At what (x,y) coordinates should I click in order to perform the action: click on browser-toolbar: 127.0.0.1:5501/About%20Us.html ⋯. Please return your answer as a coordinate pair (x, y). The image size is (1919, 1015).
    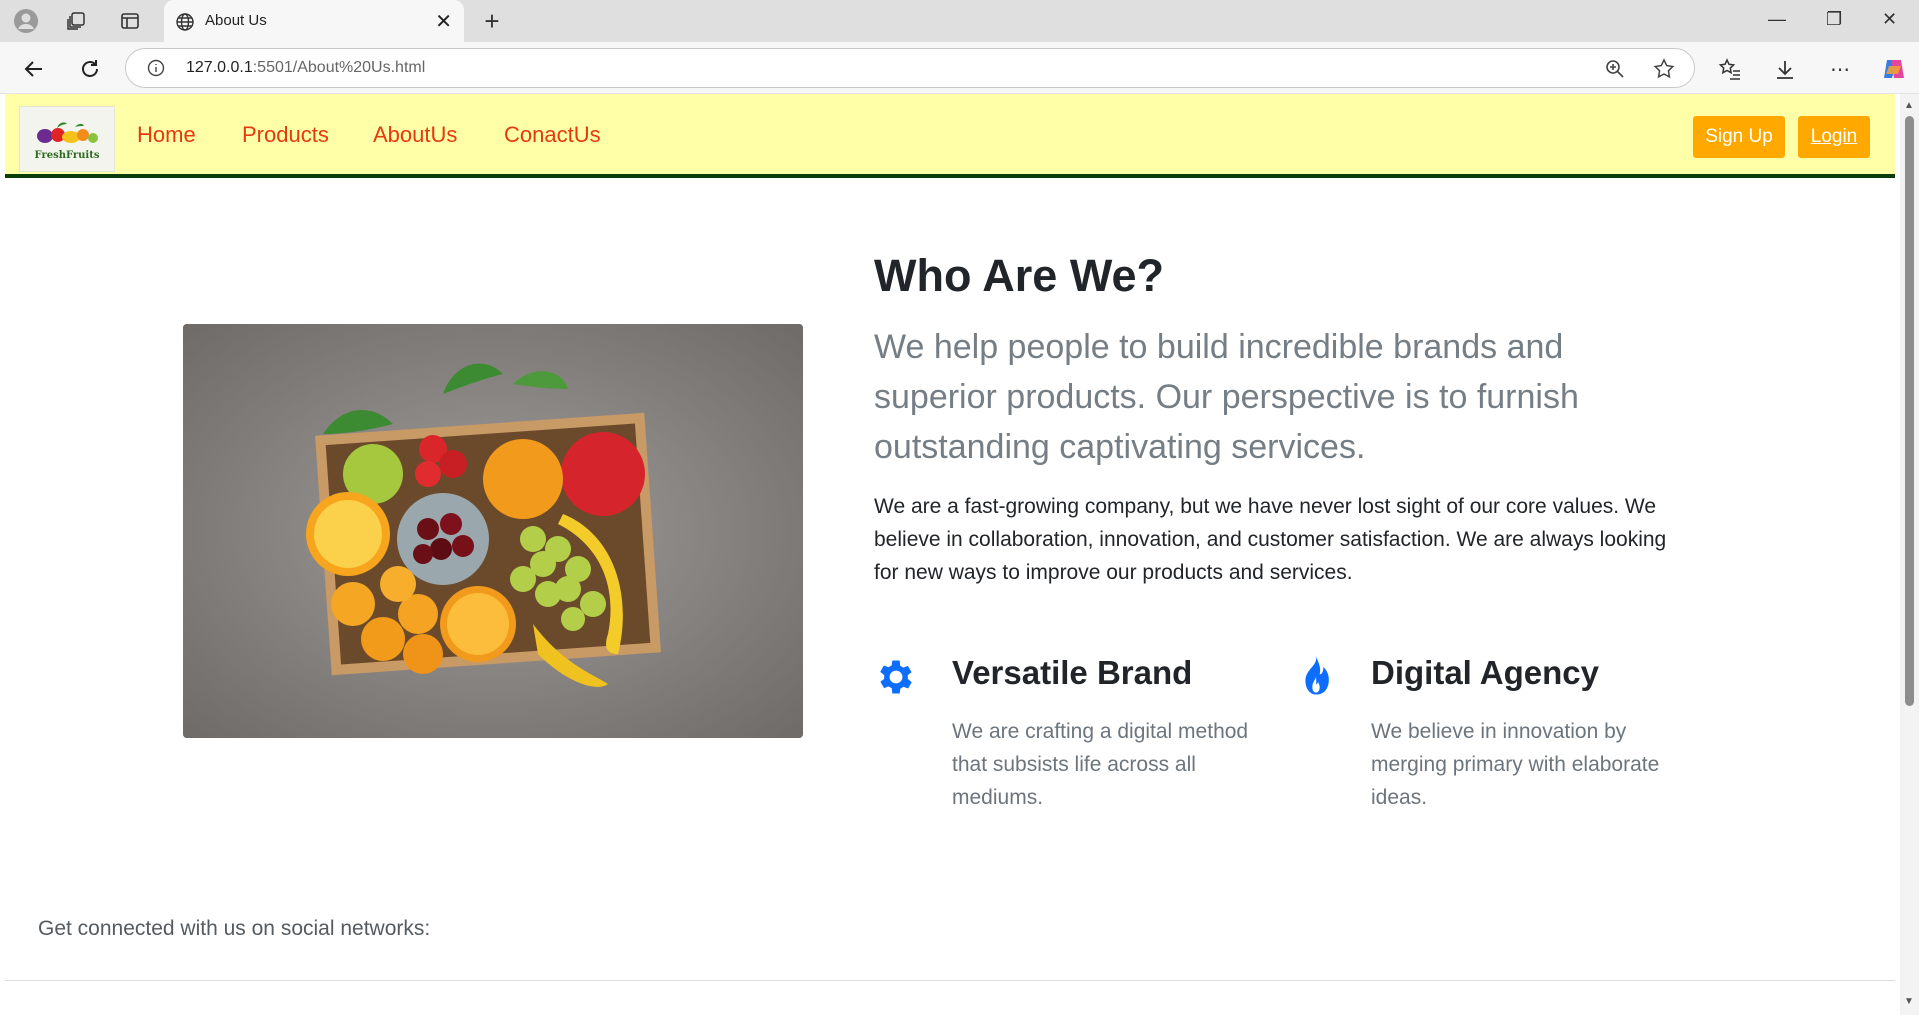
    Looking at the image, I should click on (959, 68).